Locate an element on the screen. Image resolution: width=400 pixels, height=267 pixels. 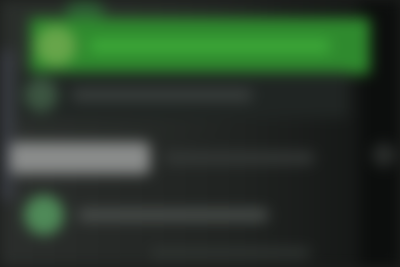
footer-text-placeholder is located at coordinates (230, 253).